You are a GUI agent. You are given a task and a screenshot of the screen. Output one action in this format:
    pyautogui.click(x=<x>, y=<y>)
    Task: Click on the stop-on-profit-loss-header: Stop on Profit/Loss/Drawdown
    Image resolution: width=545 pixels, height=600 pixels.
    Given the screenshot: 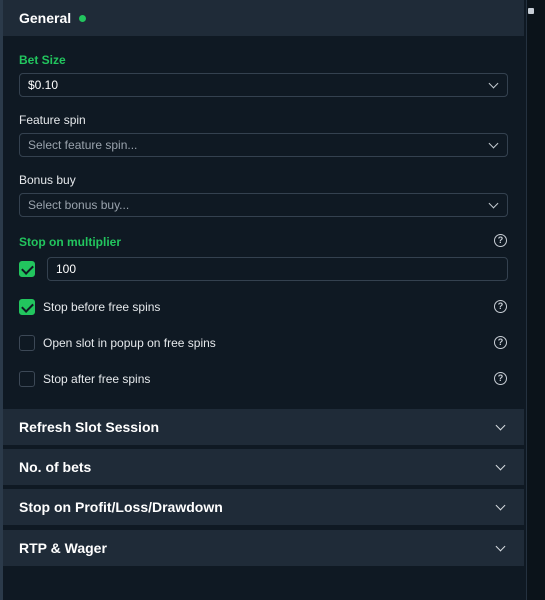 What is the action you would take?
    pyautogui.click(x=263, y=507)
    